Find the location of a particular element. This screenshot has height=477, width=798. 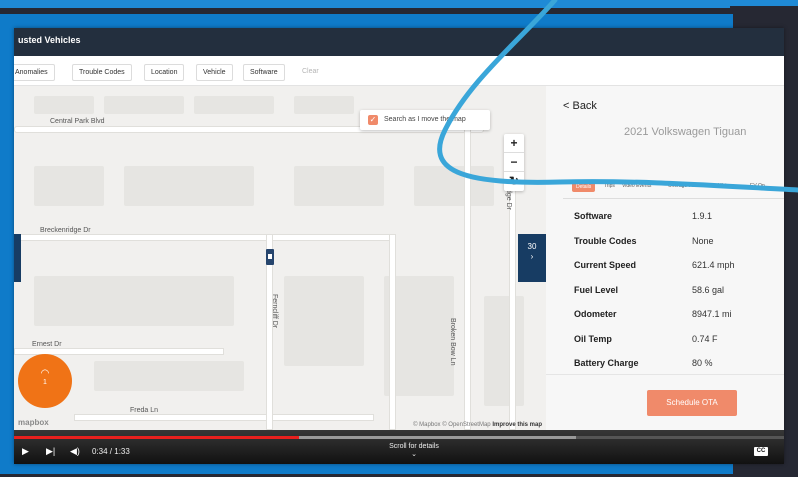

next-icon: ▶| is located at coordinates (50, 451).